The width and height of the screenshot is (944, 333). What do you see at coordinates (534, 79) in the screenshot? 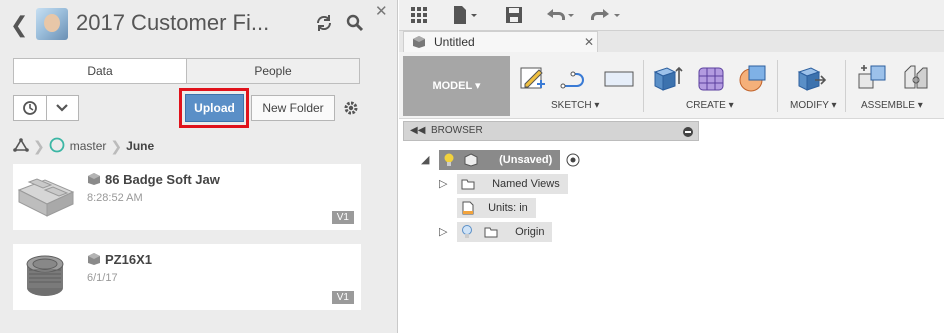
I see `create-sketch-icon` at bounding box center [534, 79].